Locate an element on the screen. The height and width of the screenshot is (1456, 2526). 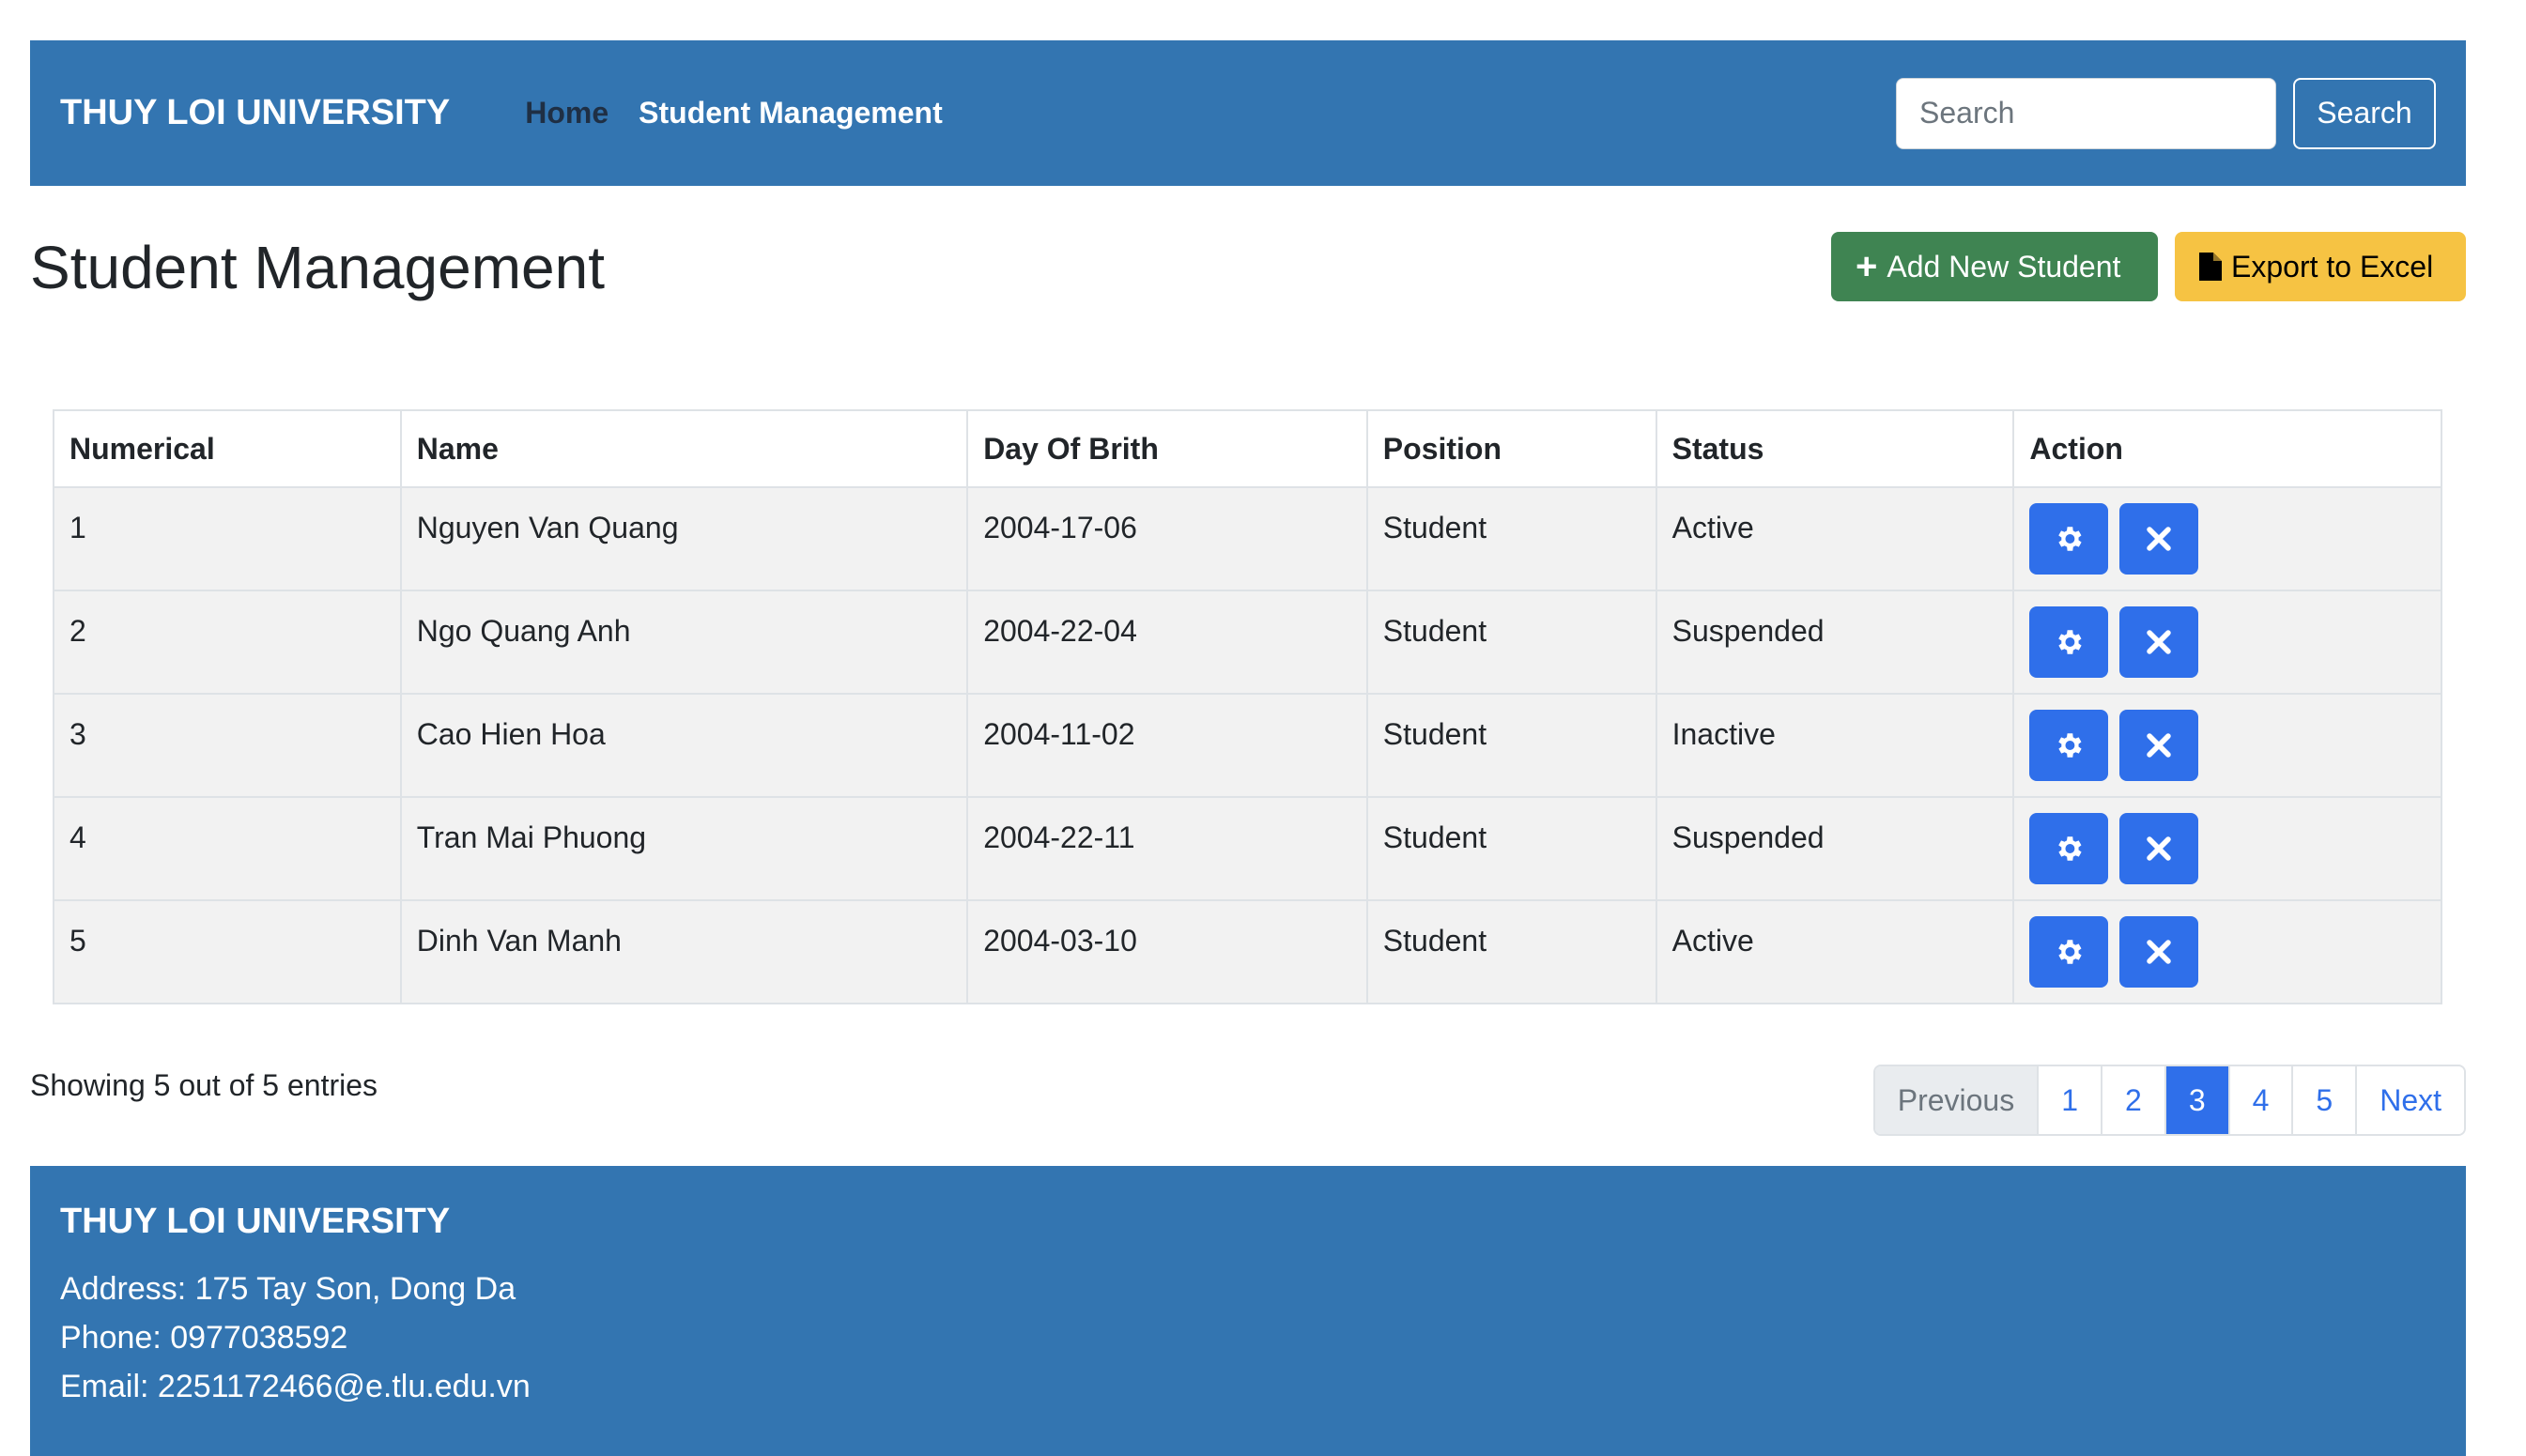
nav-links: Home Student Management is located at coordinates (733, 113).